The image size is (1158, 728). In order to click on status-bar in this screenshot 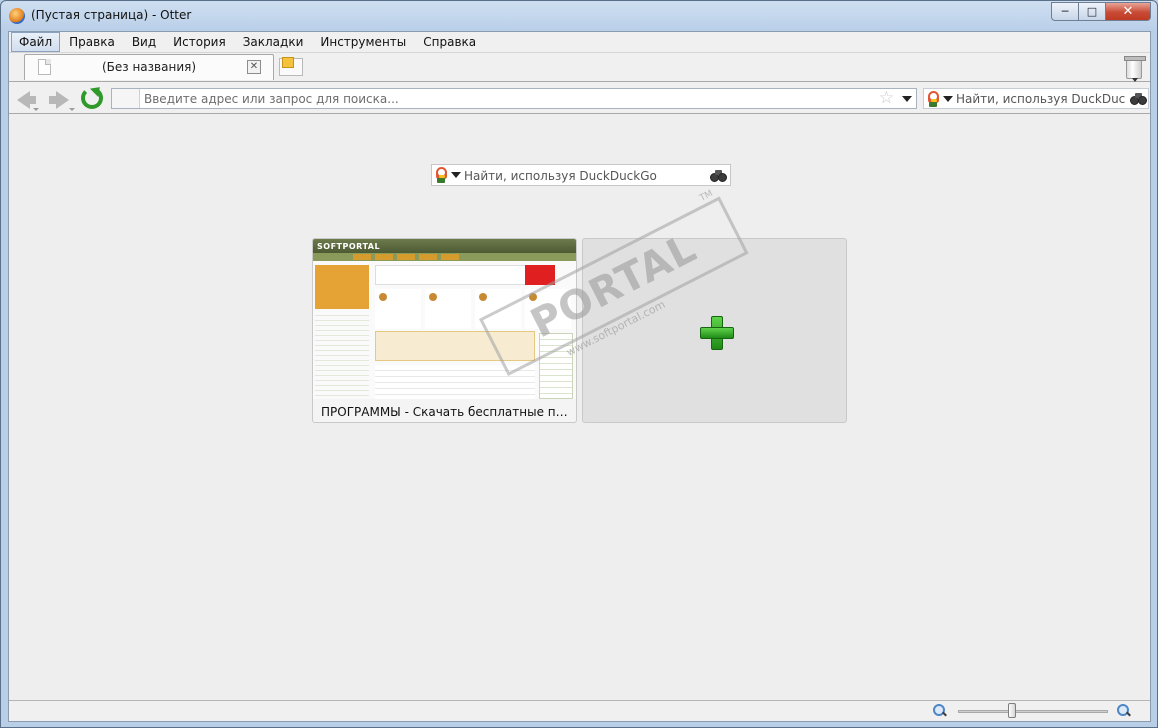, I will do `click(579, 710)`.